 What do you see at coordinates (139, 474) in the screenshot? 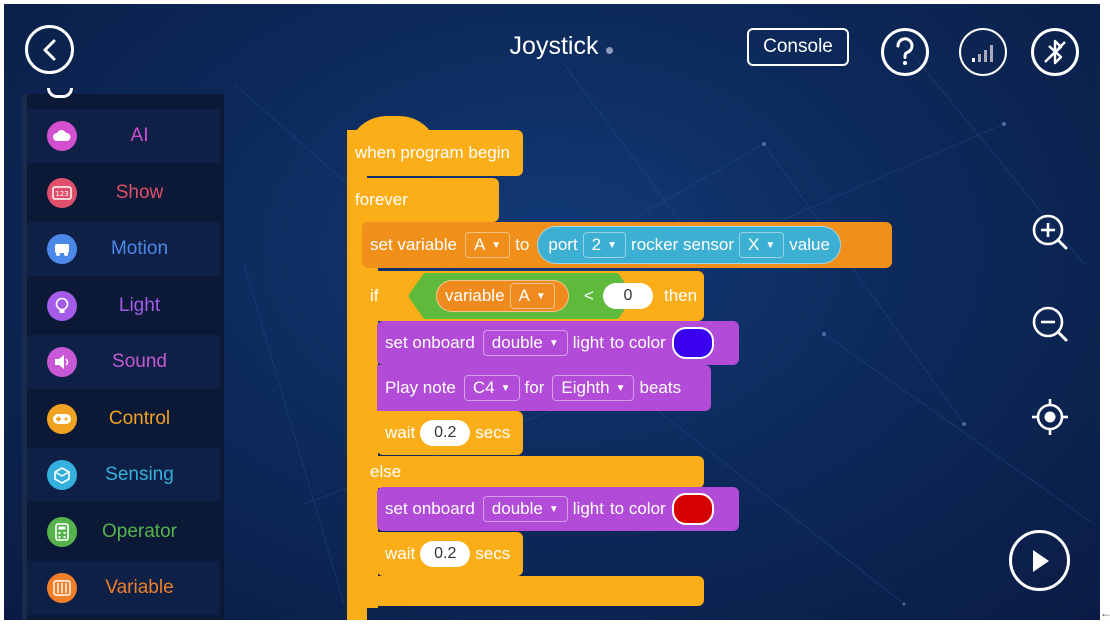
I see `category-label: Sensing` at bounding box center [139, 474].